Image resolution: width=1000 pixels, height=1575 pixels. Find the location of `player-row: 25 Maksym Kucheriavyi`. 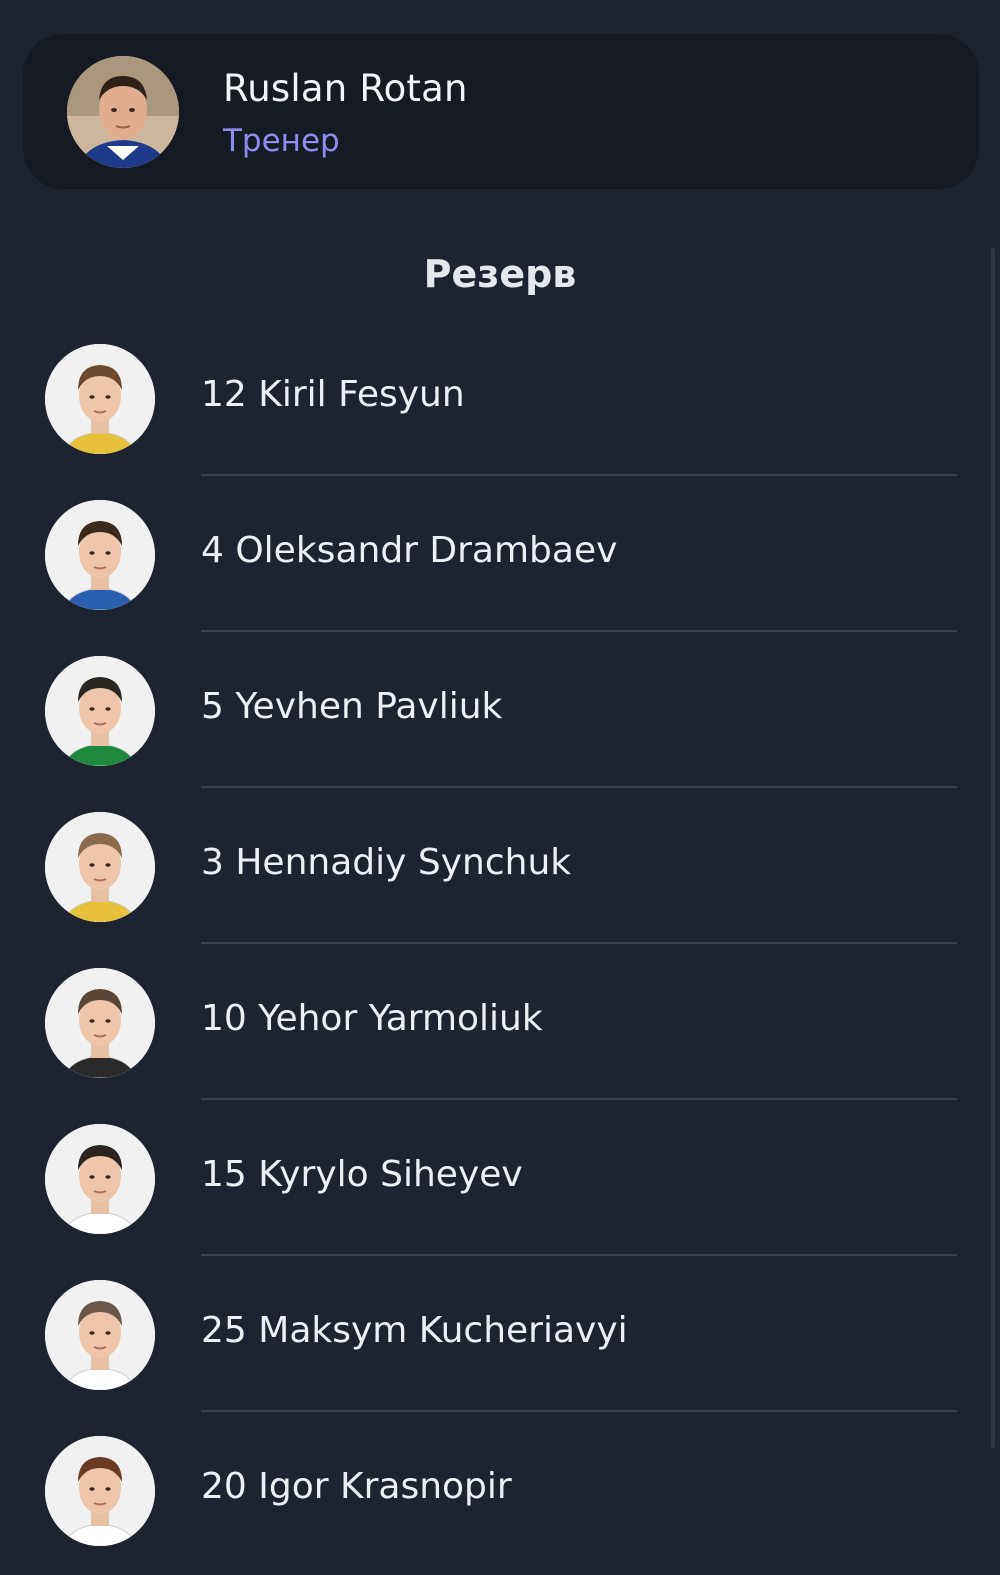

player-row: 25 Maksym Kucheriavyi is located at coordinates (500, 1334).